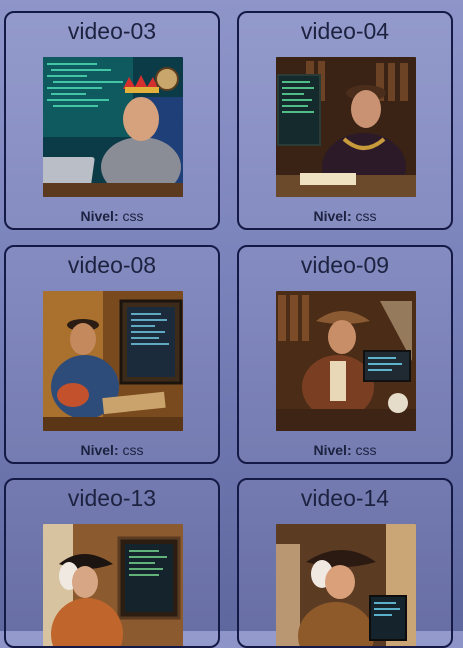  Describe the element at coordinates (345, 498) in the screenshot. I see `video-title: video-14` at that location.